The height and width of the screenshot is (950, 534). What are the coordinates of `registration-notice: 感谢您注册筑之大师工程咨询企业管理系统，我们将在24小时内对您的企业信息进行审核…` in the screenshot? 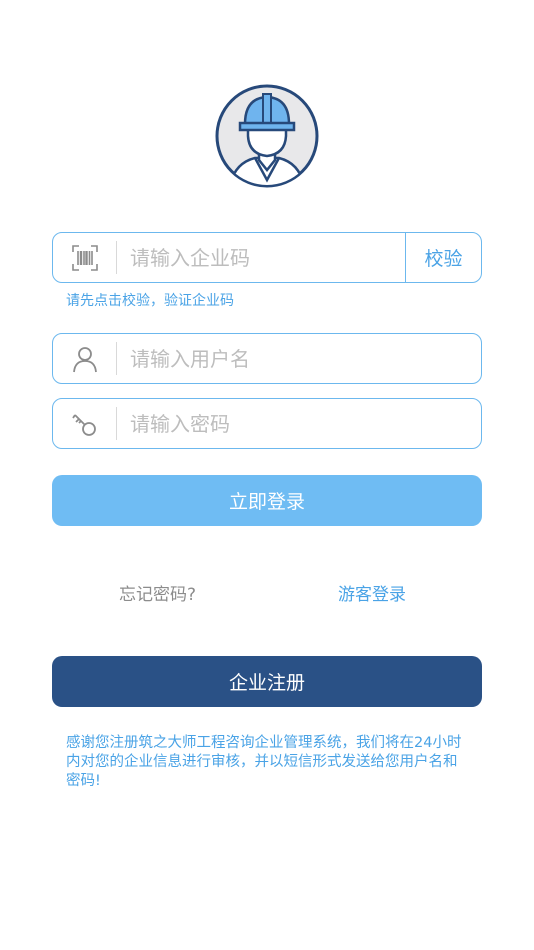 It's located at (264, 762).